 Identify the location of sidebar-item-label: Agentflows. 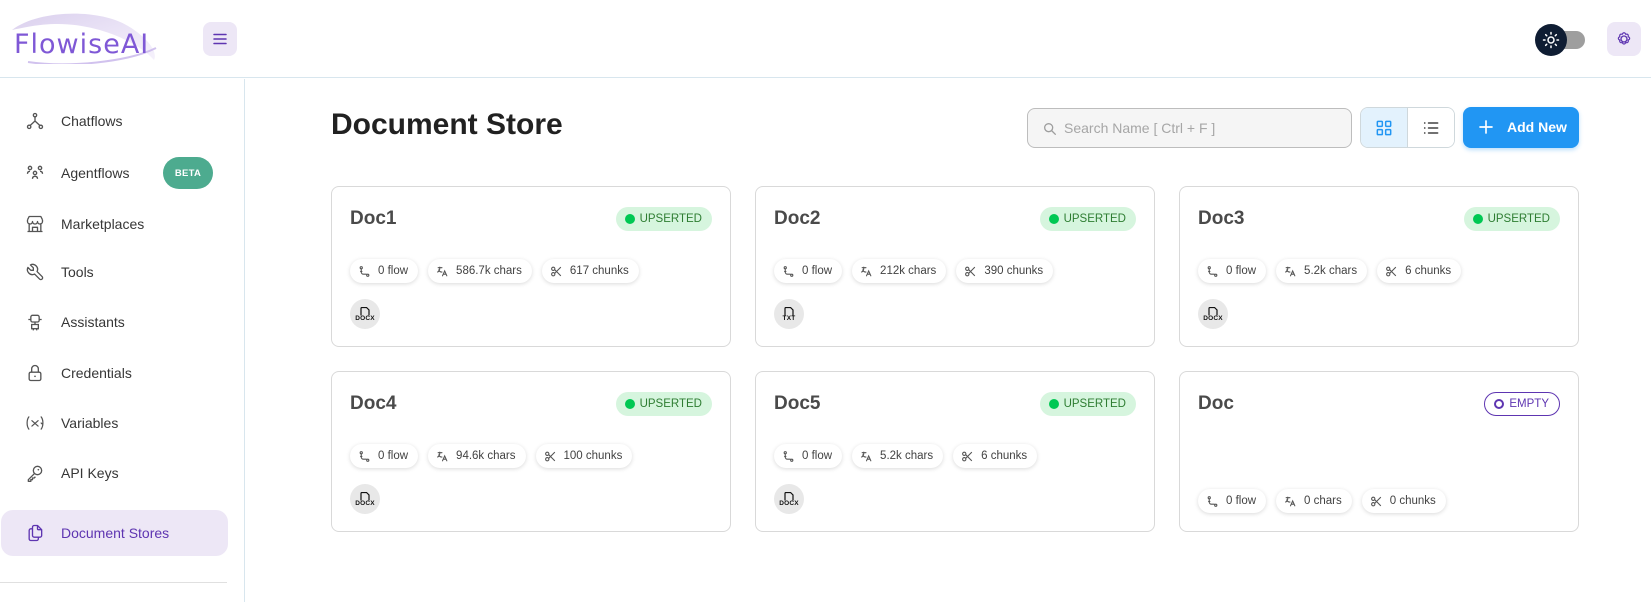
(95, 173).